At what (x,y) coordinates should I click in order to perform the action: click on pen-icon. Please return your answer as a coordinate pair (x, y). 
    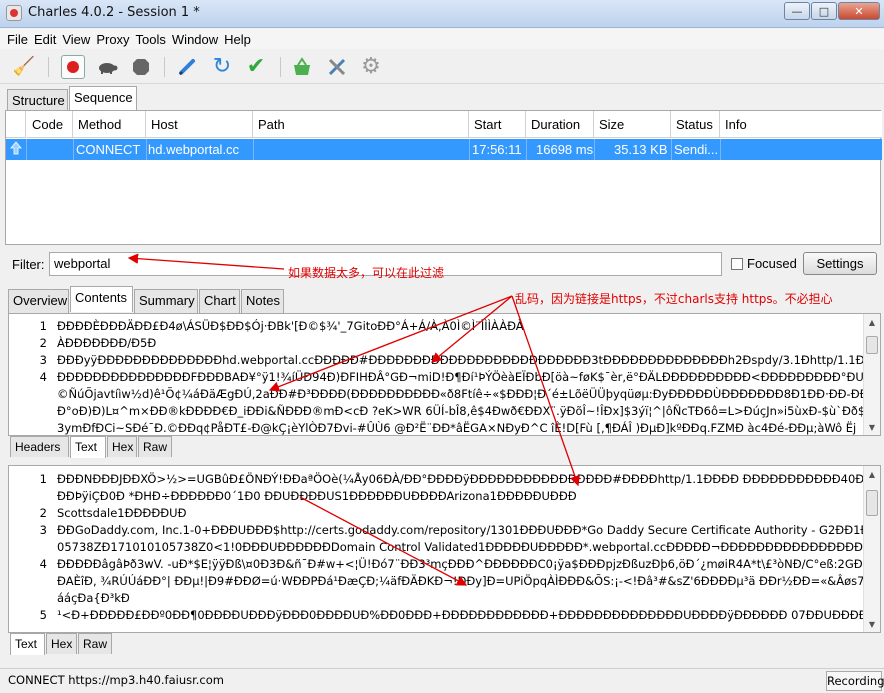
    Looking at the image, I should click on (187, 67).